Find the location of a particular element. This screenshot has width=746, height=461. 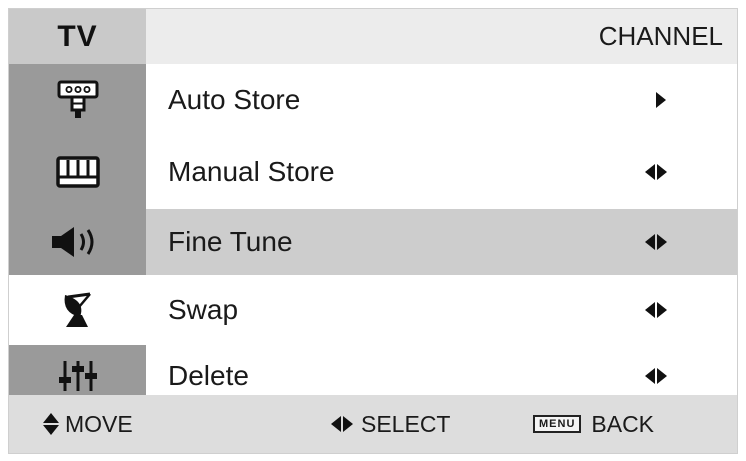

menu-footer-hints: MOVE SELECT MENU BACK is located at coordinates (373, 424).